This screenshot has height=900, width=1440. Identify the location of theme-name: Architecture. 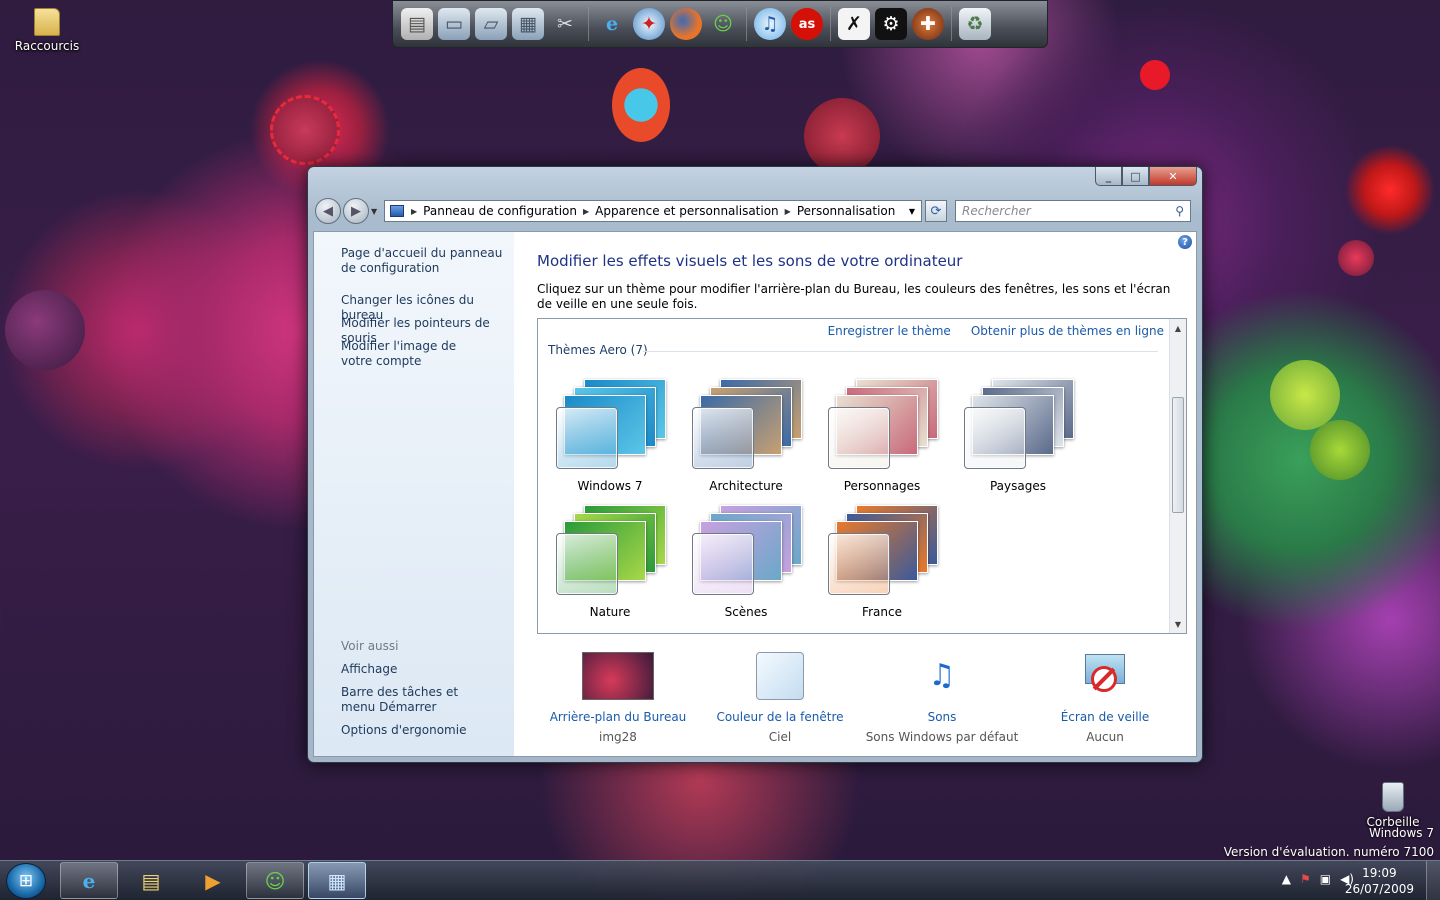
(746, 486).